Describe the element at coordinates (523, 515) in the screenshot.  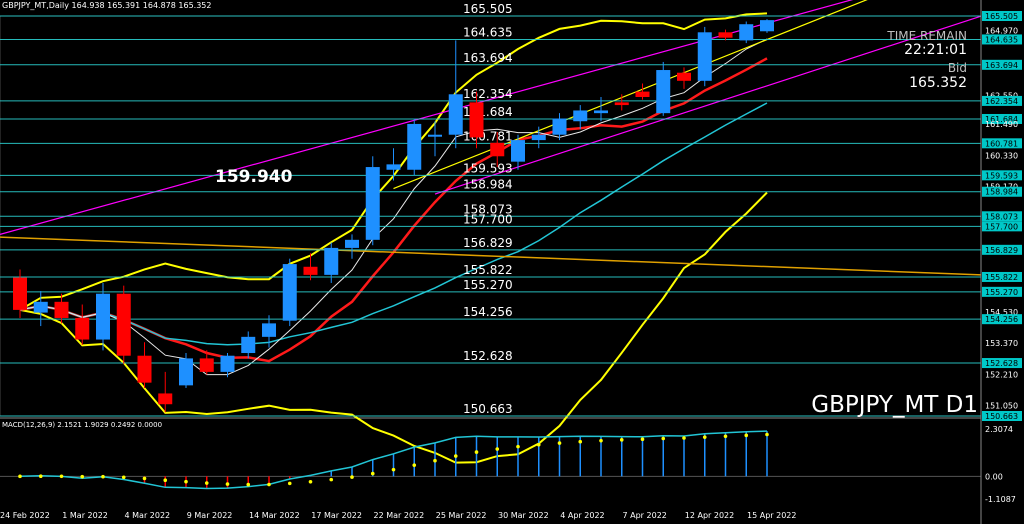
I see `date-label: 30 Mar 2022` at that location.